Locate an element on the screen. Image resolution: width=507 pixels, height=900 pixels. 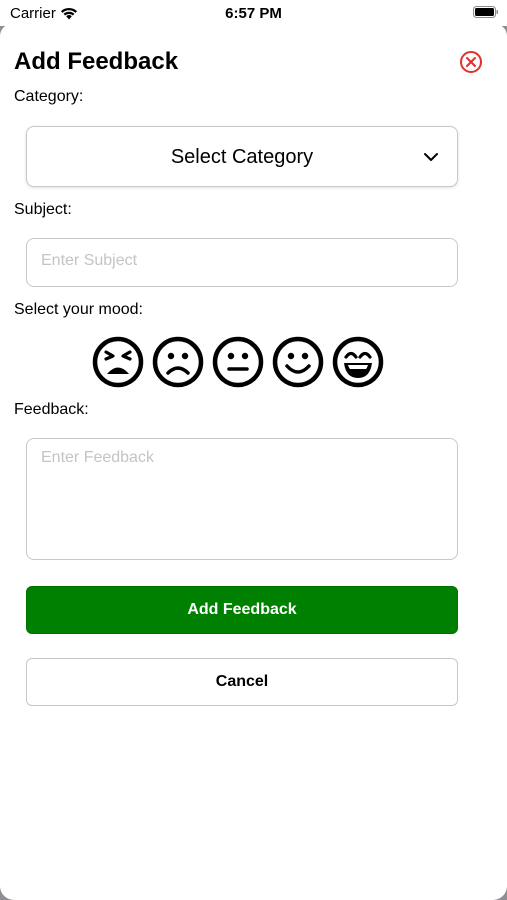
status-time: 6:57 PM is located at coordinates (253, 13).